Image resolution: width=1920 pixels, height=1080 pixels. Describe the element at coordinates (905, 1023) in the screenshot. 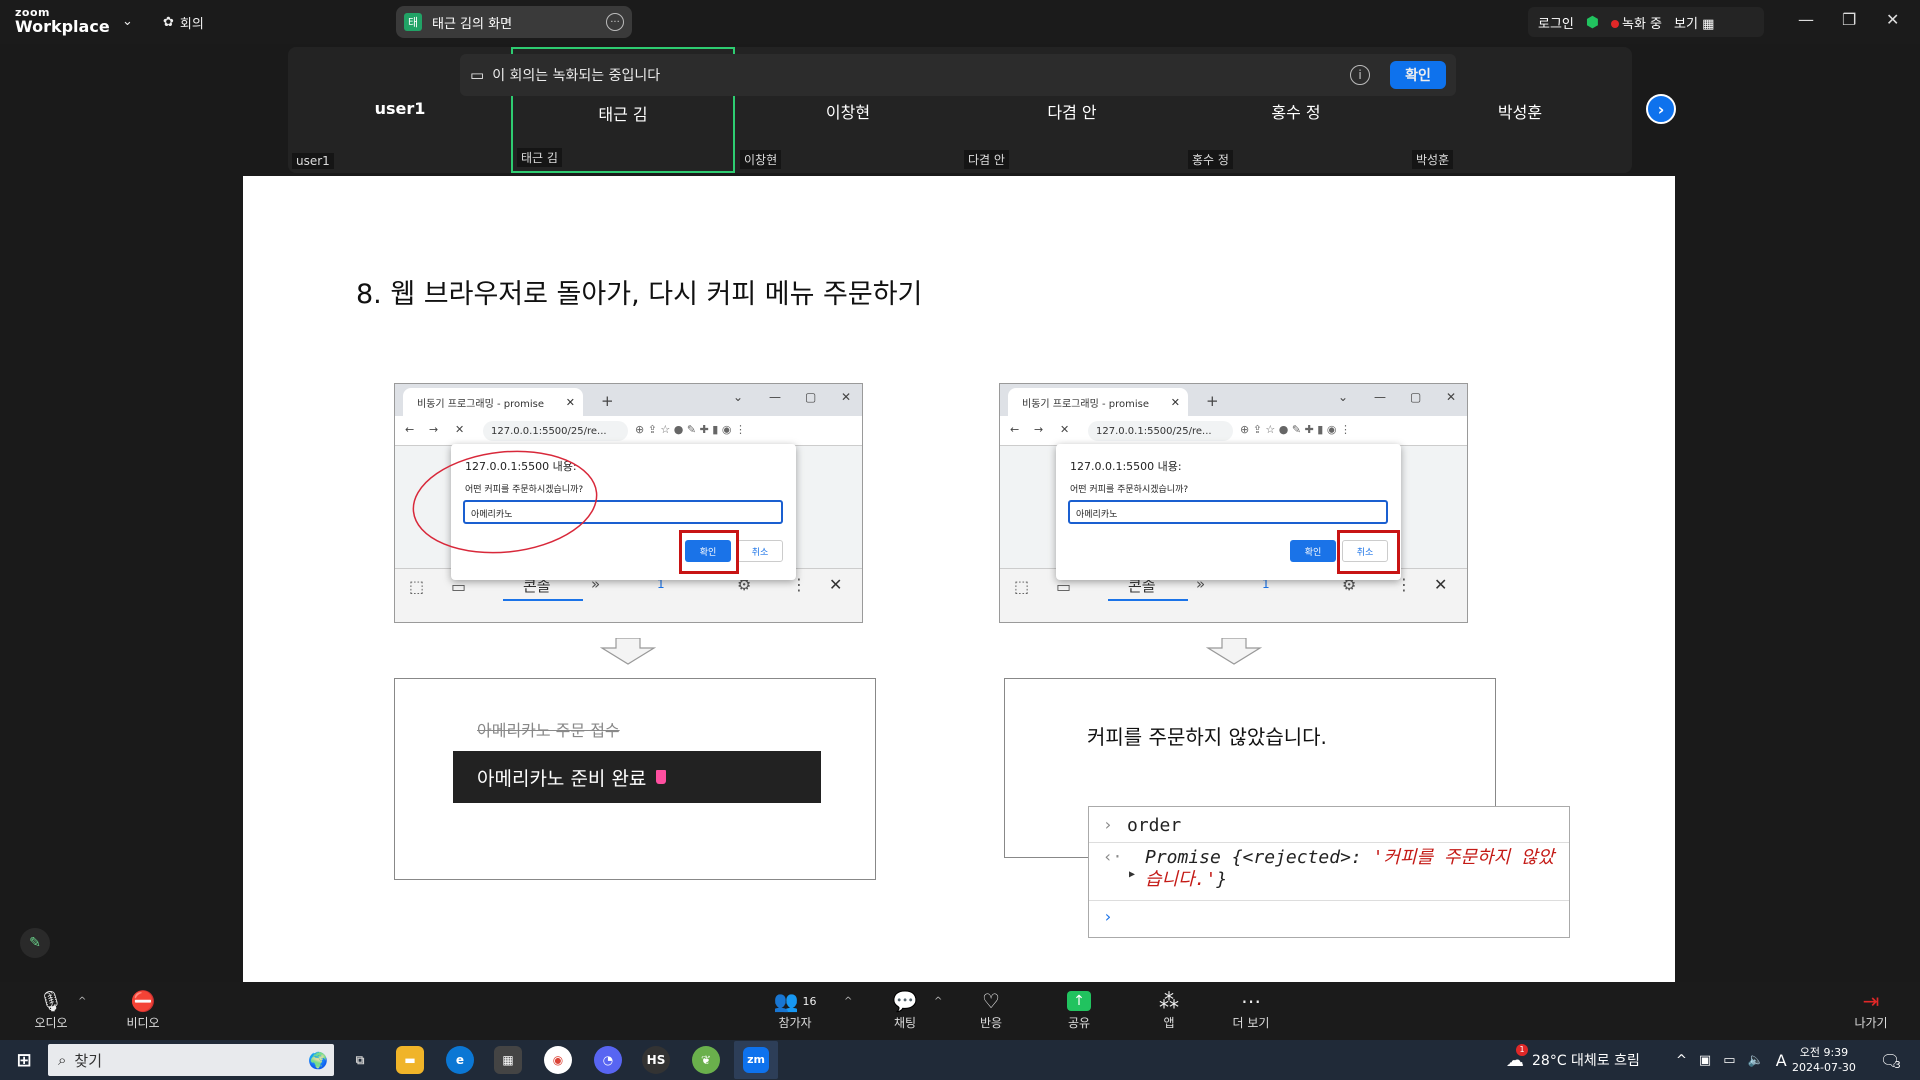

I see `chat-label: 채팅` at that location.